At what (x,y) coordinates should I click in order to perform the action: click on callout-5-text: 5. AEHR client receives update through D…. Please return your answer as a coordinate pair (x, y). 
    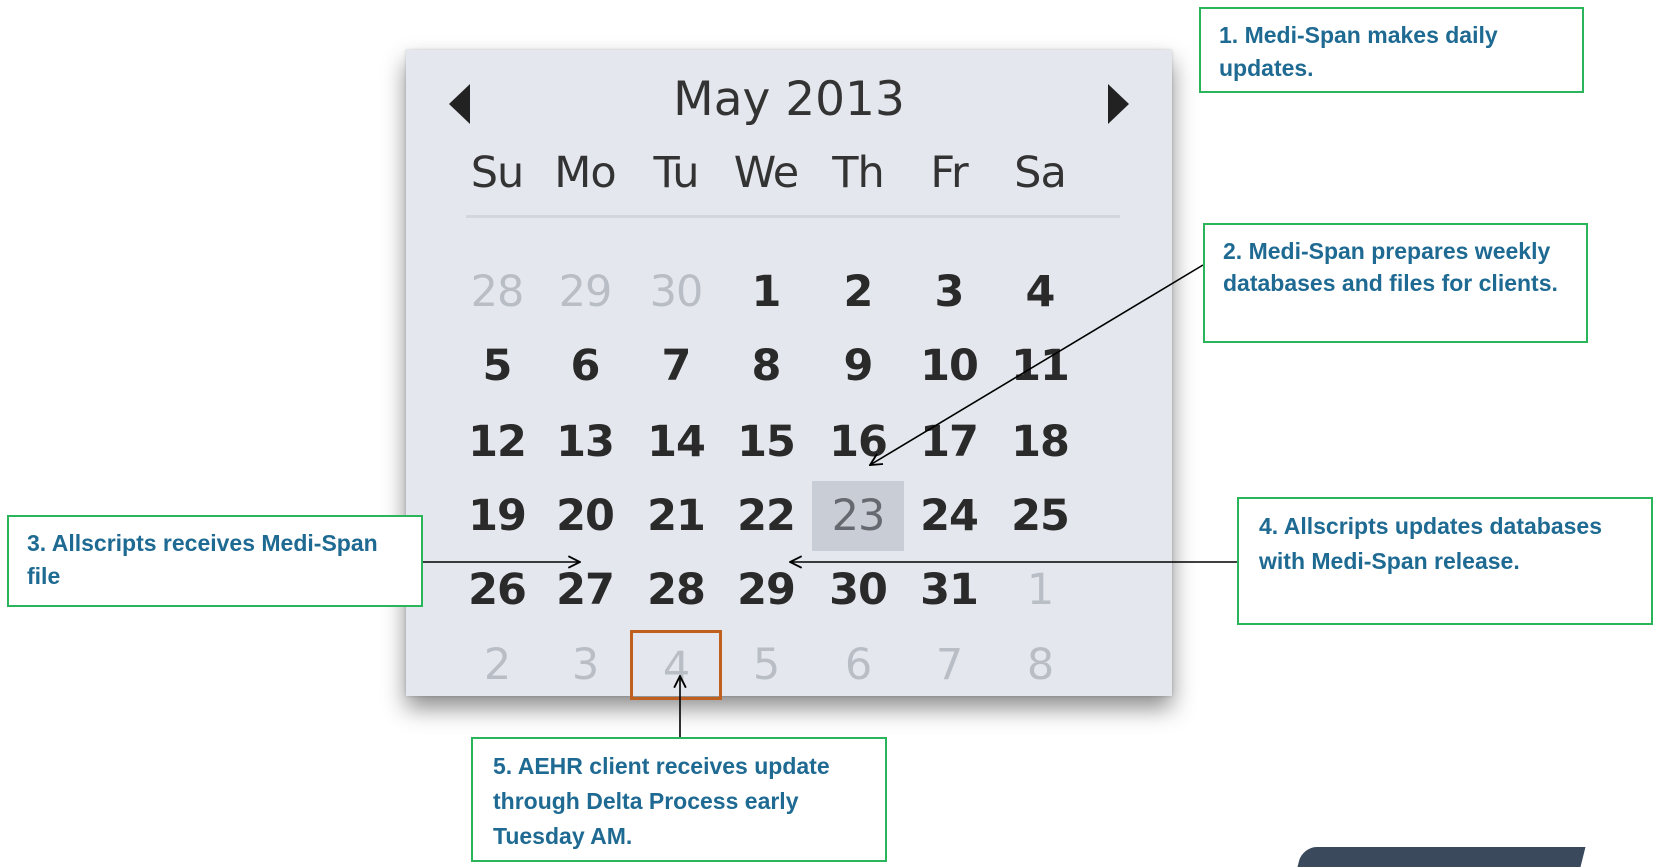
    Looking at the image, I should click on (661, 801).